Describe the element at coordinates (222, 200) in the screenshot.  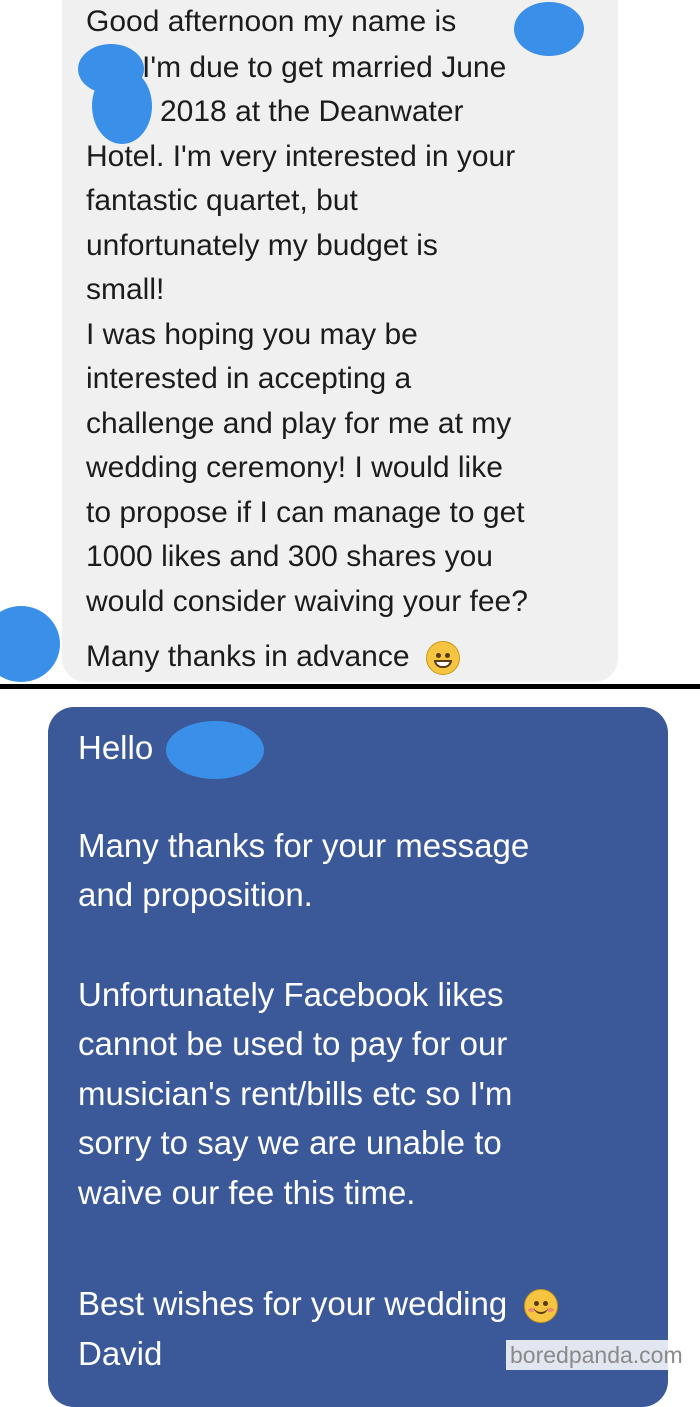
I see `message-line: fantastic quartet, but` at that location.